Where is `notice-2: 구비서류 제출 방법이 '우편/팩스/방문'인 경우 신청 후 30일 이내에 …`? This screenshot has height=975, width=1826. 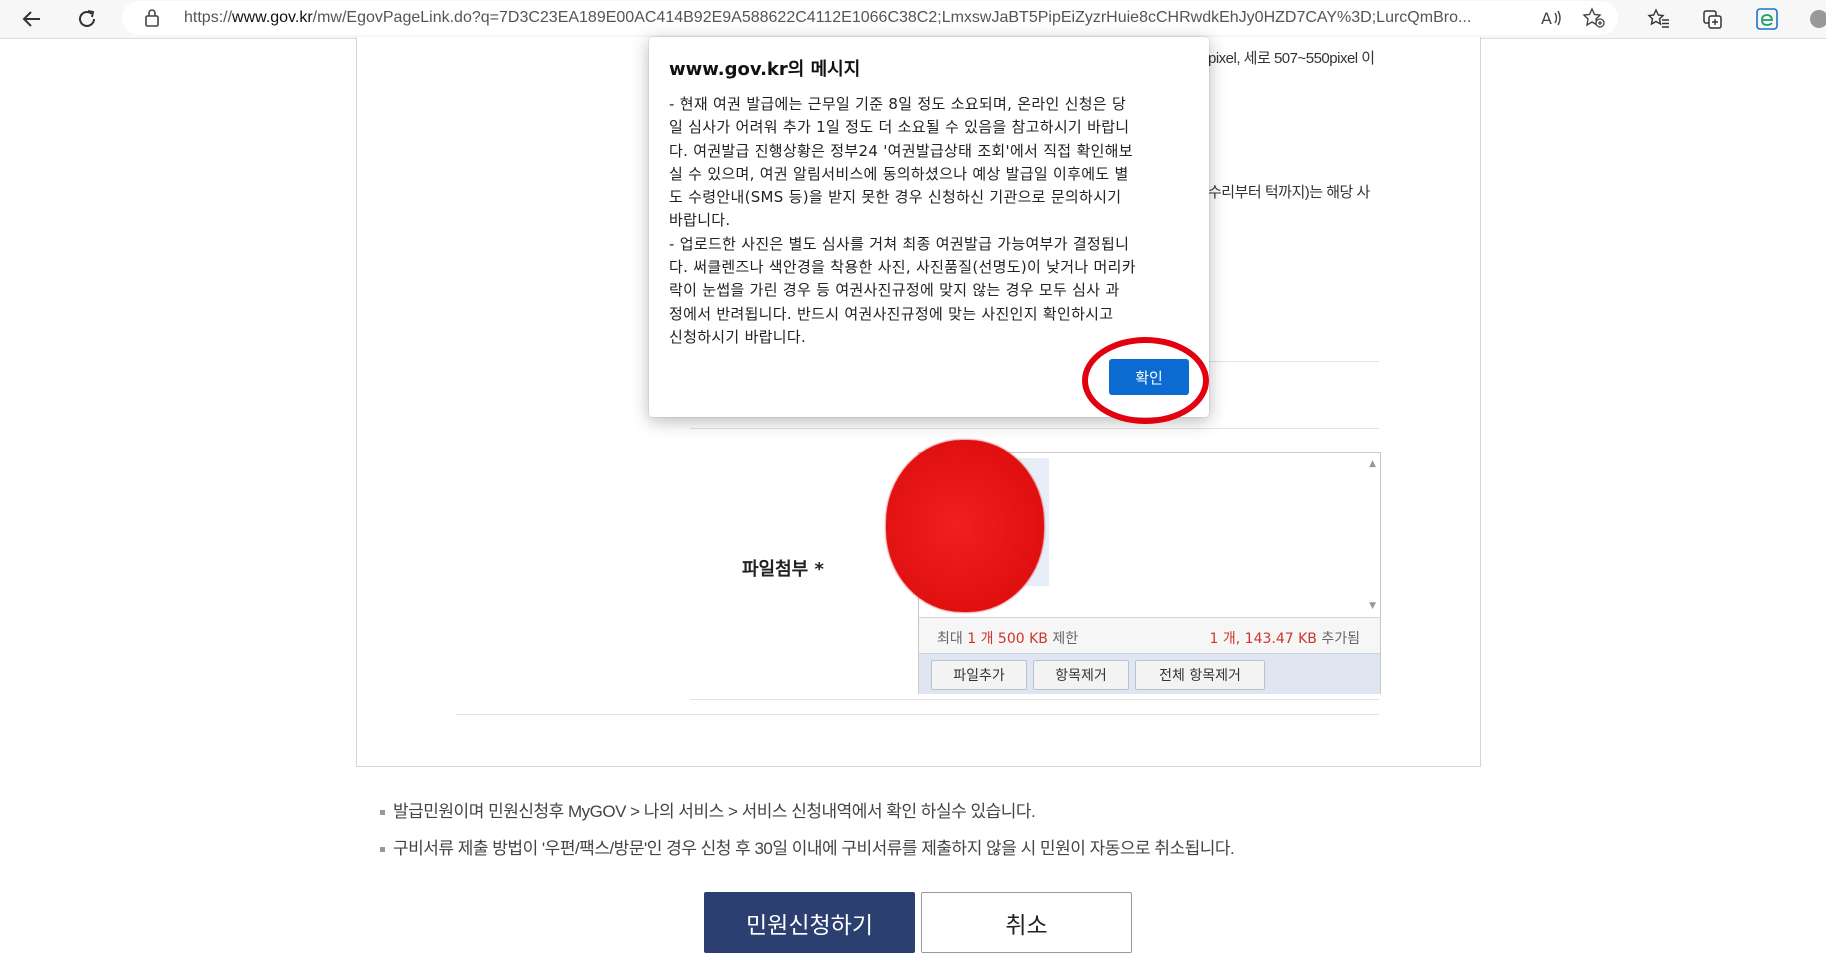 notice-2: 구비서류 제출 방법이 '우편/팩스/방문'인 경우 신청 후 30일 이내에 … is located at coordinates (807, 846).